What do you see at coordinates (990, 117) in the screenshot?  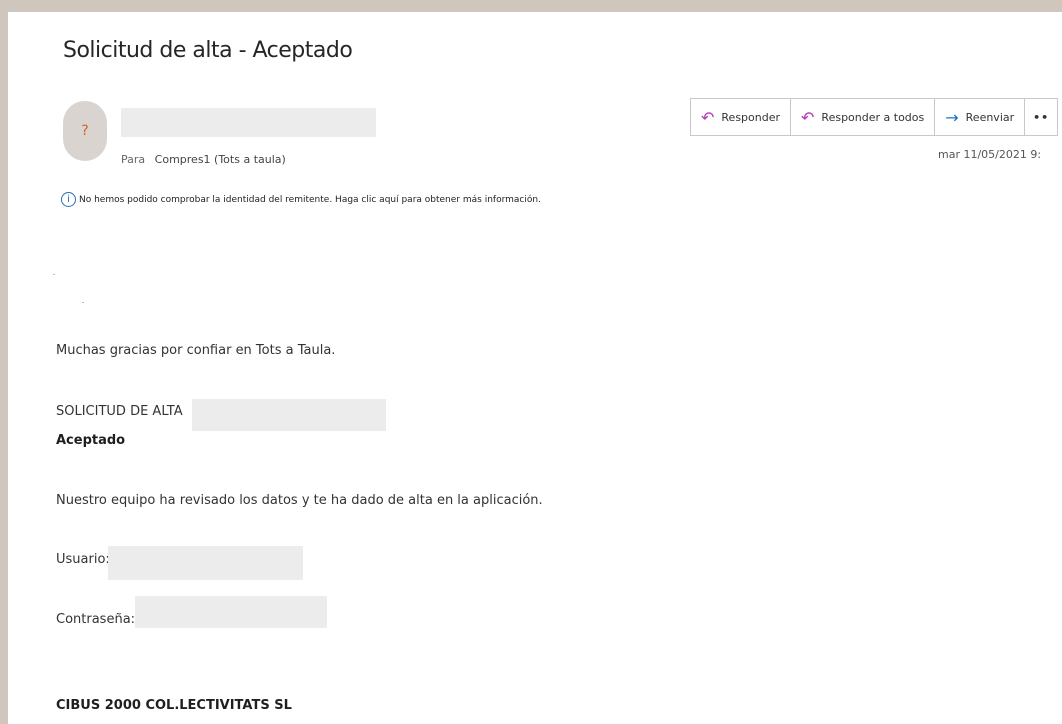 I see `forward-label: Reenviar` at bounding box center [990, 117].